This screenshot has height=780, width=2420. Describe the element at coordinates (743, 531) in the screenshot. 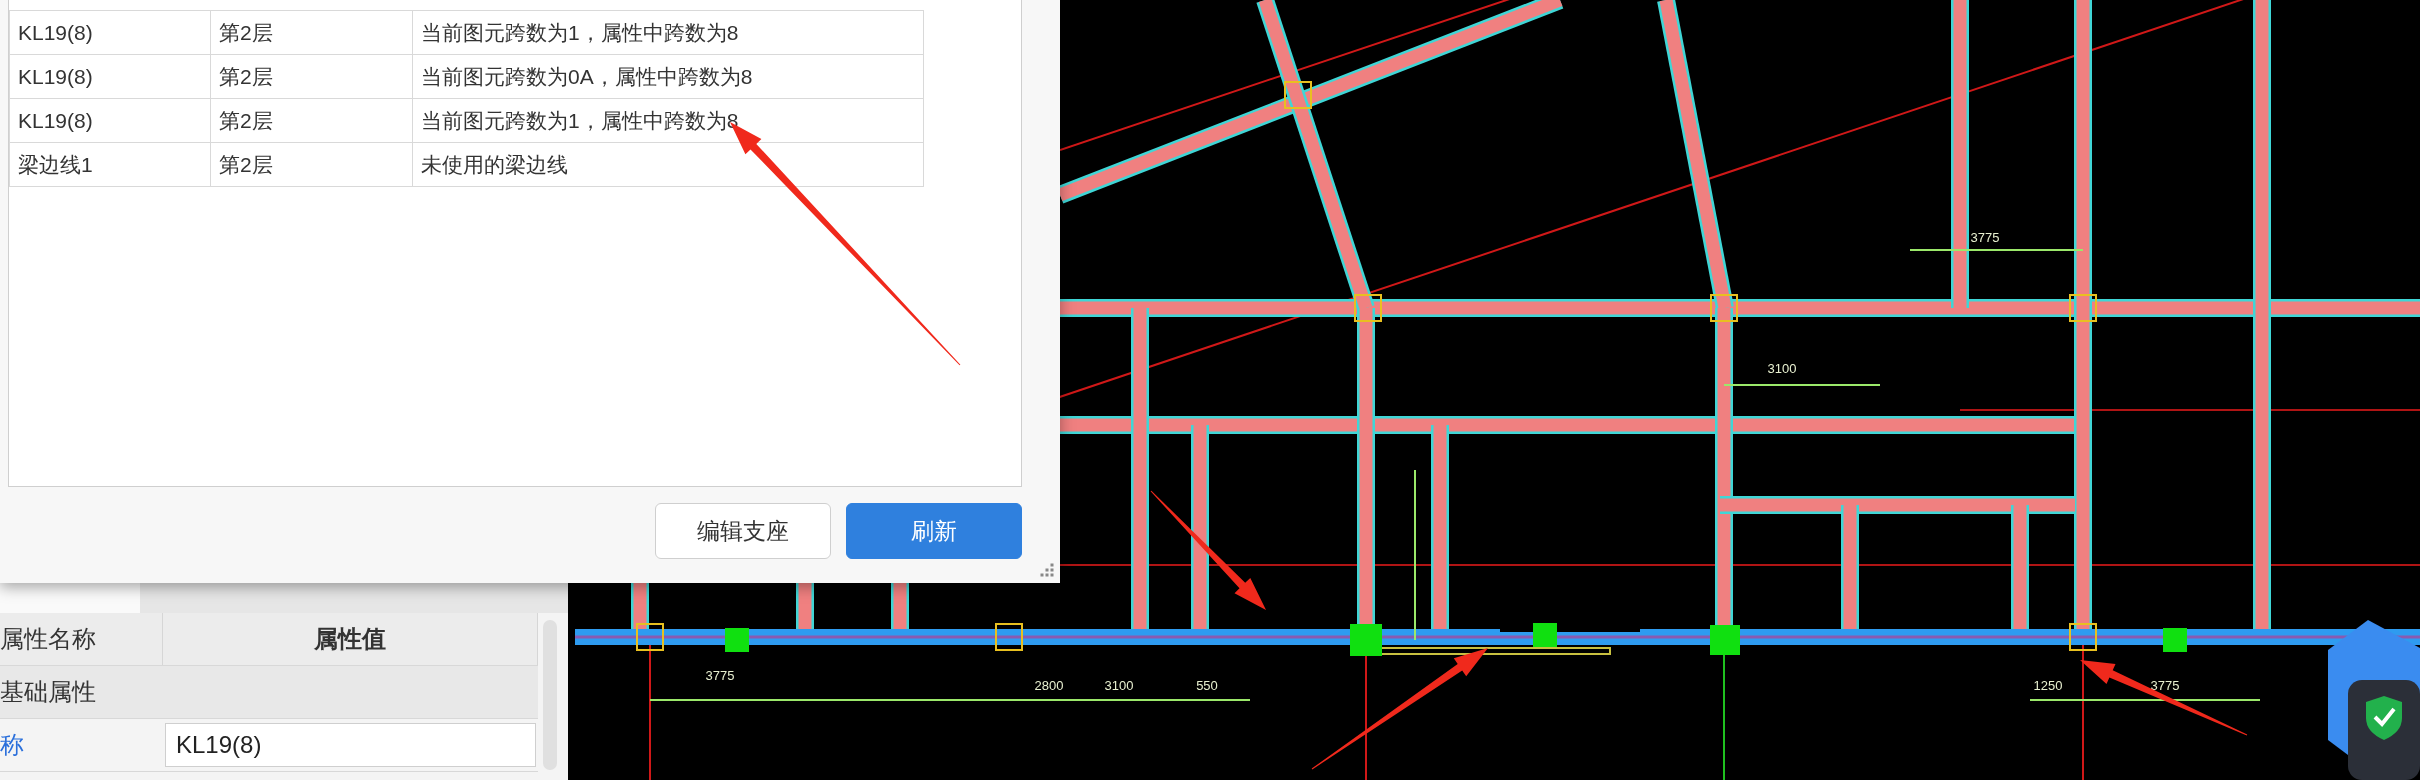

I see `edit-button: 编辑支座` at that location.